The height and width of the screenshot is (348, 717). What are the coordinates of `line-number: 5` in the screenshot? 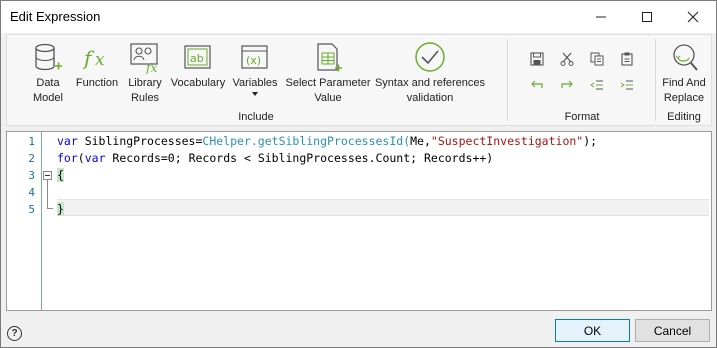 It's located at (31, 209).